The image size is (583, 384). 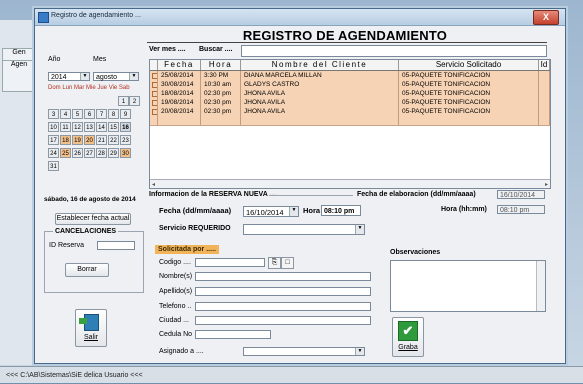 What do you see at coordinates (77, 153) in the screenshot?
I see `calendar-day: 26` at bounding box center [77, 153].